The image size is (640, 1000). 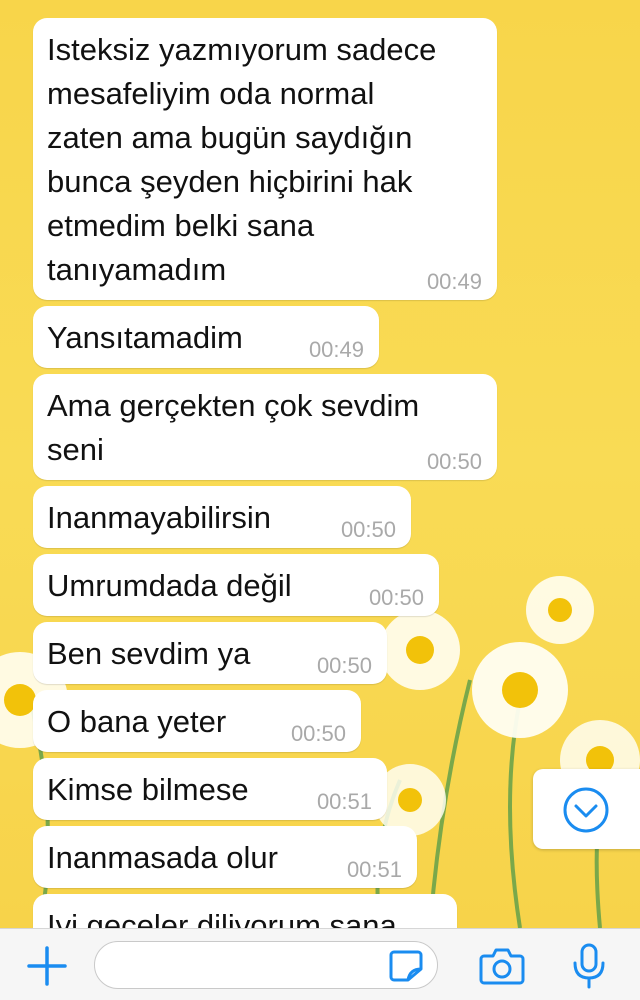 I want to click on camera-icon, so click(x=502, y=966).